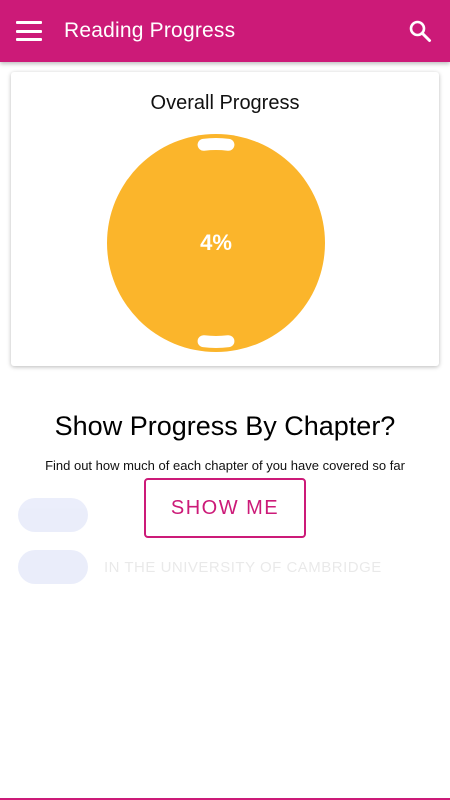 Image resolution: width=450 pixels, height=800 pixels. What do you see at coordinates (29, 31) in the screenshot?
I see `menu-icon` at bounding box center [29, 31].